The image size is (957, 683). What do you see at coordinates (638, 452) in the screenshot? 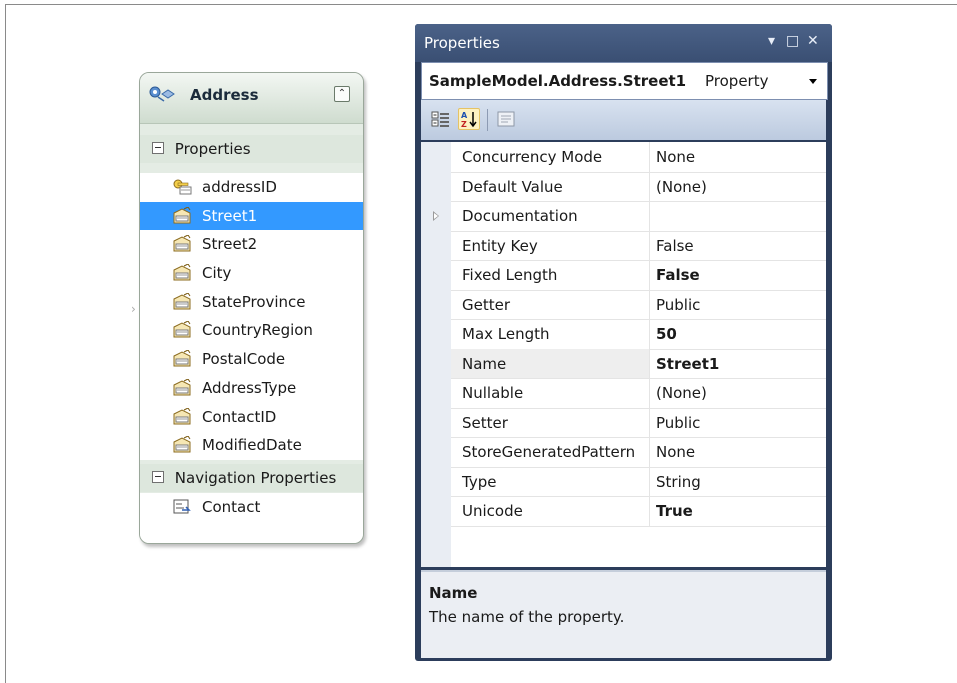
I see `property-grid-row: StoreGeneratedPattern None` at bounding box center [638, 452].